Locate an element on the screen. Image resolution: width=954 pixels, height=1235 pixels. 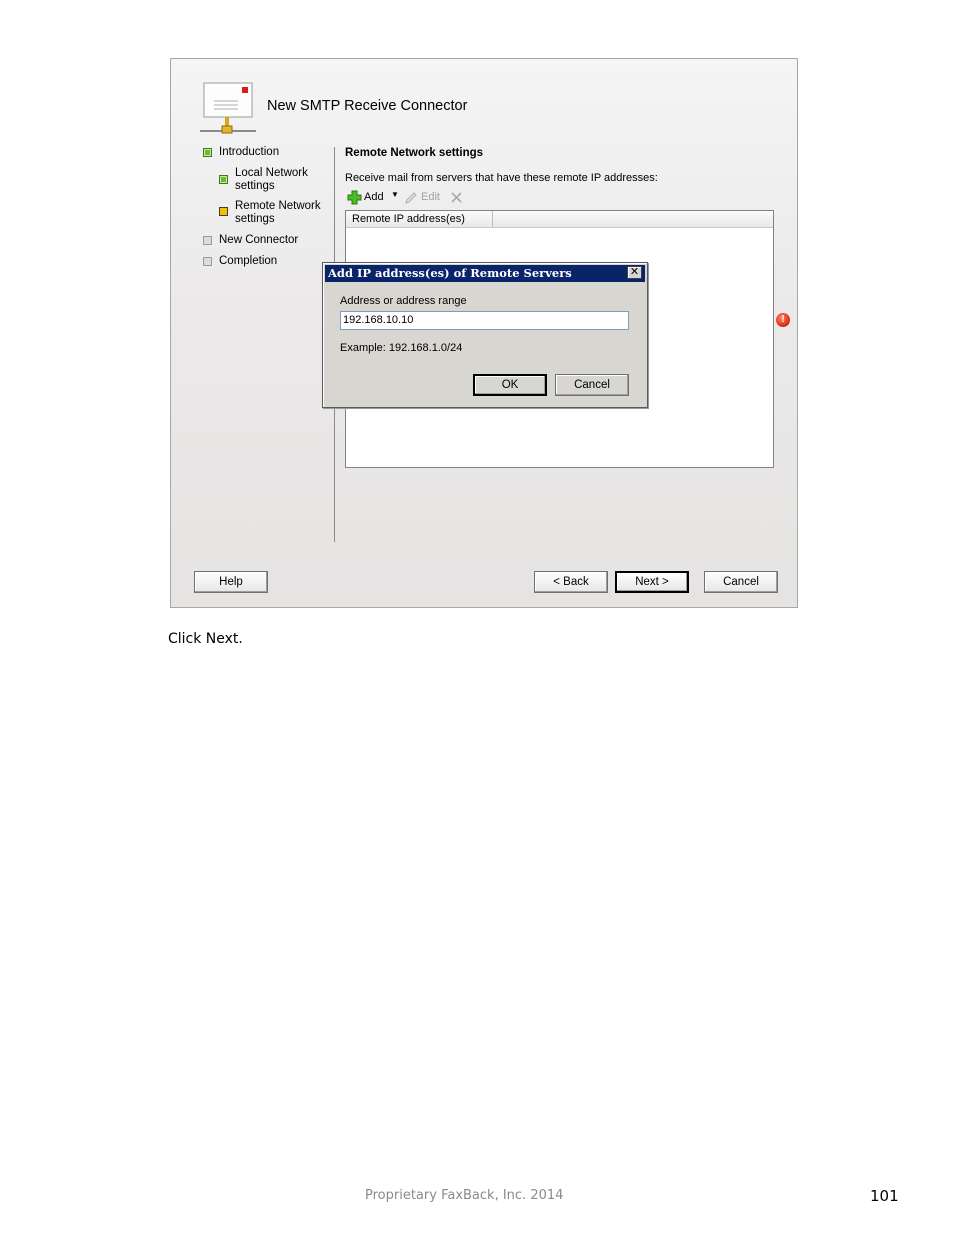
plus-icon is located at coordinates (354, 197).